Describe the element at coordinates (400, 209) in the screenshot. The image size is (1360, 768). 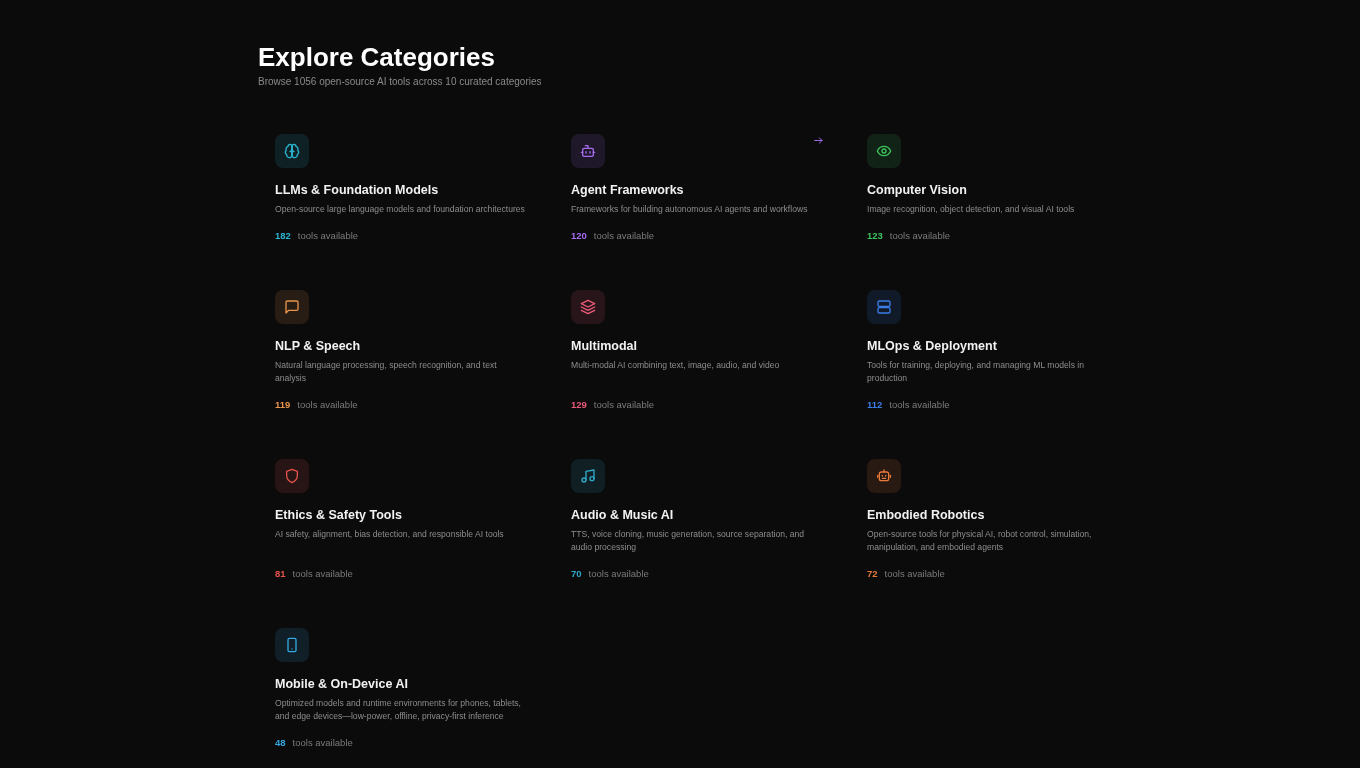
I see `category-description: Open-source large language models and foundation architectures` at that location.